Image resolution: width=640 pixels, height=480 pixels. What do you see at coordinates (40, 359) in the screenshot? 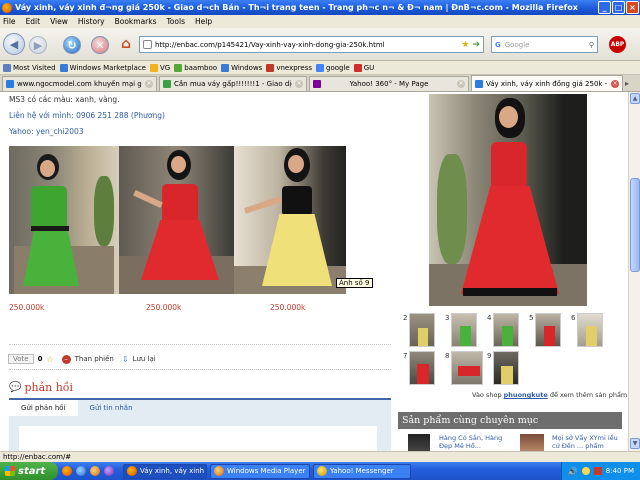
I see `vote-count: 0` at bounding box center [40, 359].